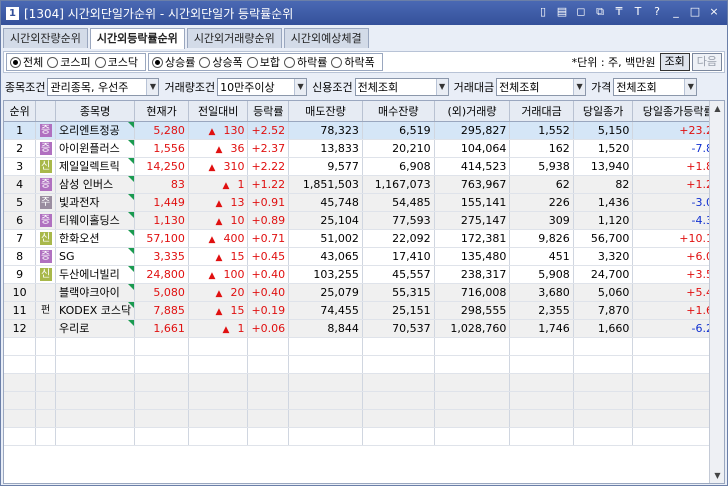  I want to click on volume-cell: 763,967, so click(472, 184).